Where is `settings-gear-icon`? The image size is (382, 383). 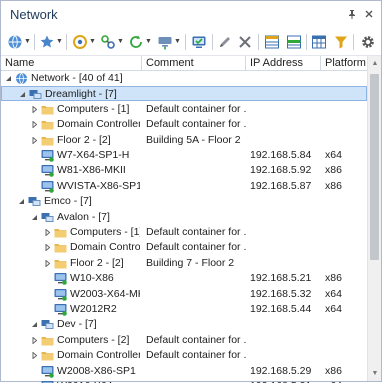 settings-gear-icon is located at coordinates (368, 42).